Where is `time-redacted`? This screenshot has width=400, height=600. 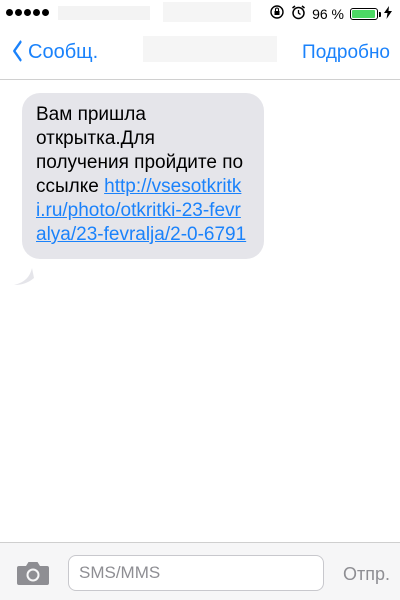
time-redacted is located at coordinates (207, 12).